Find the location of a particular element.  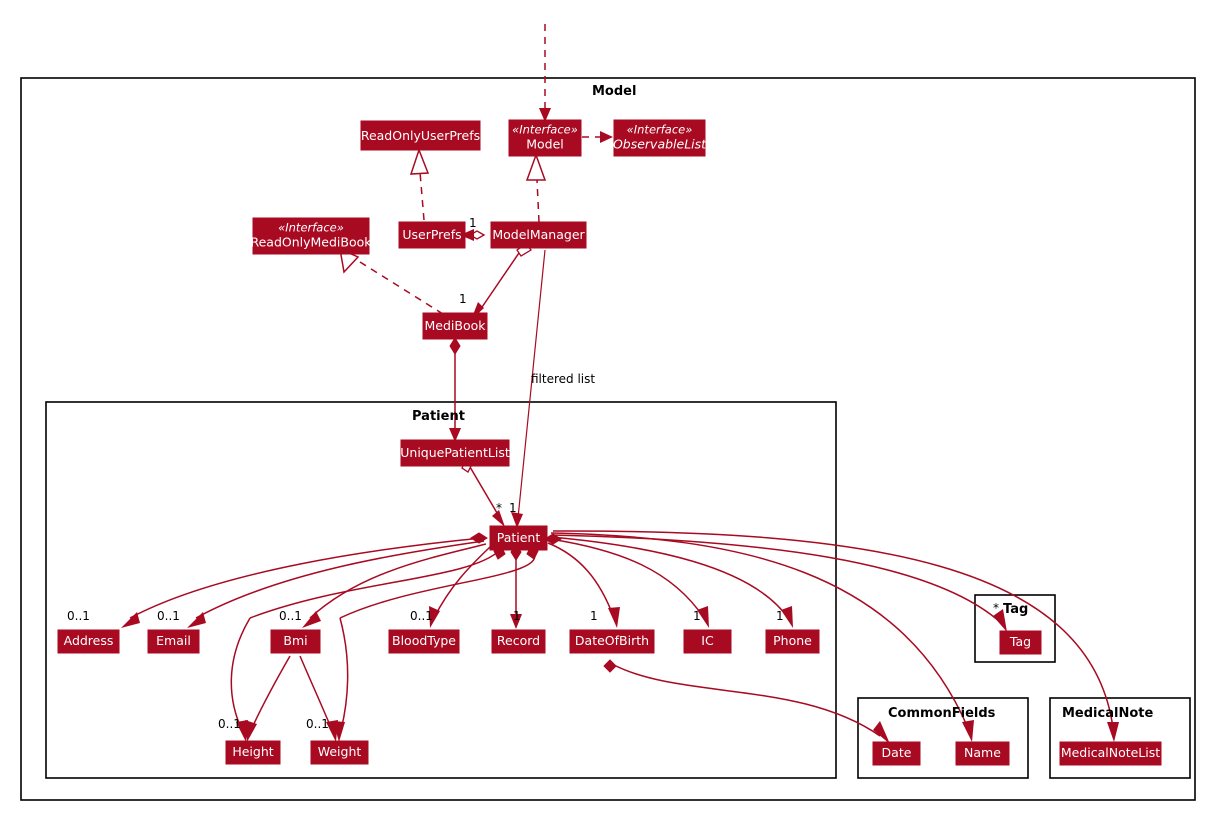

mult-address: 0..1 is located at coordinates (78, 616).